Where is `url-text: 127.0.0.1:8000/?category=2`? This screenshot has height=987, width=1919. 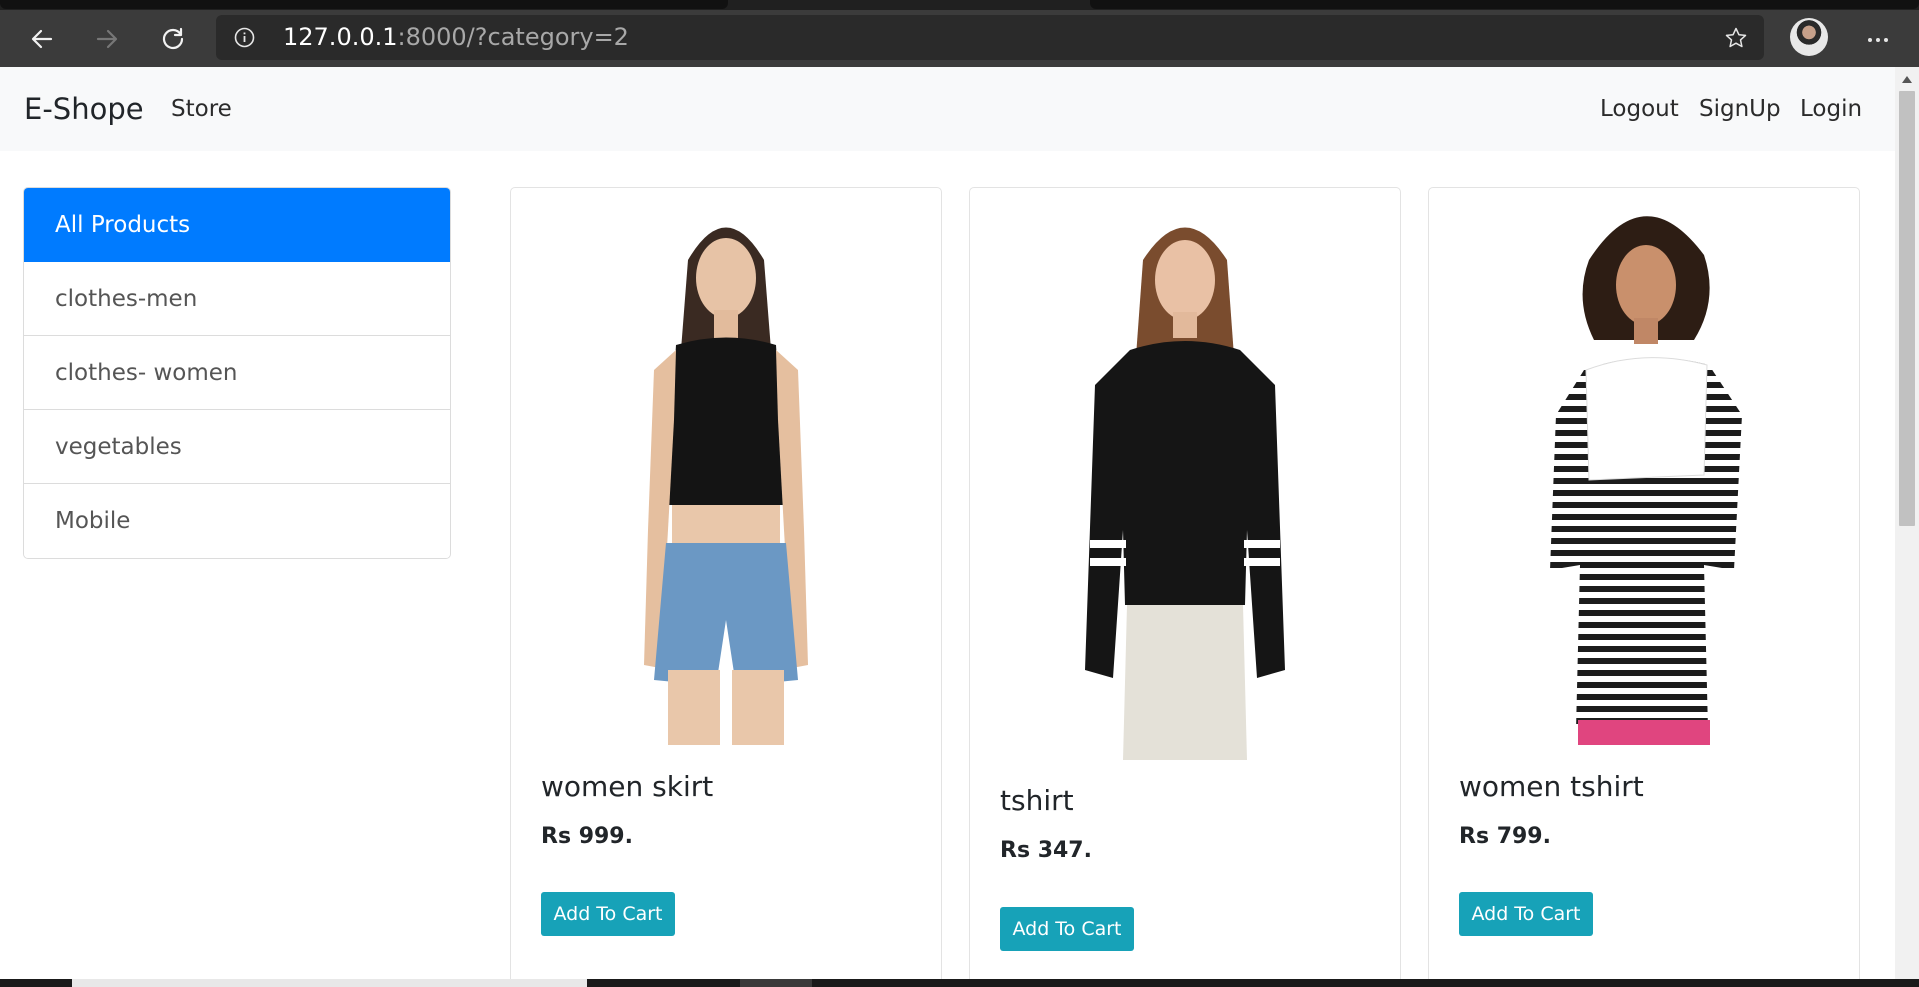 url-text: 127.0.0.1:8000/?category=2 is located at coordinates (456, 37).